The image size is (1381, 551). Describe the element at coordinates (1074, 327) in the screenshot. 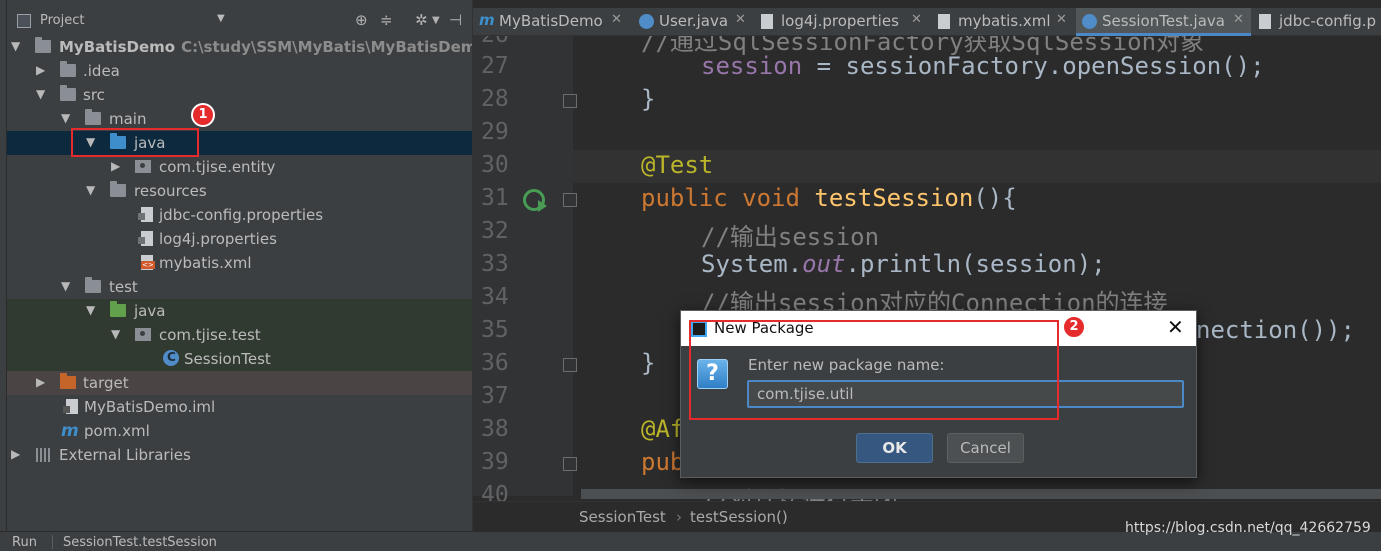

I see `annotation-badge-2: 2` at that location.